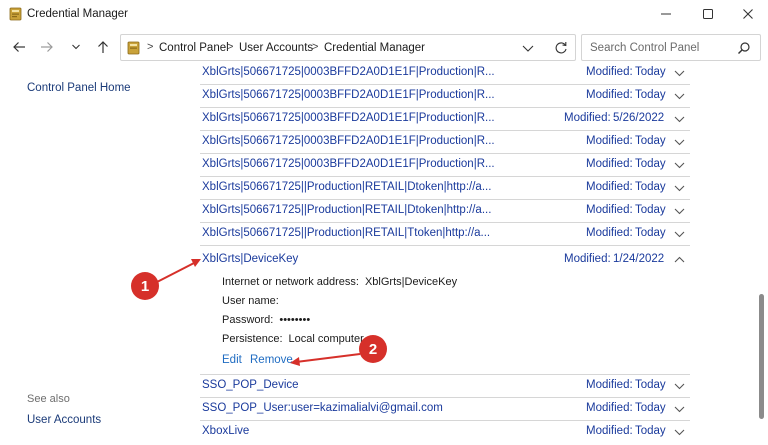 The height and width of the screenshot is (445, 768). Describe the element at coordinates (250, 259) in the screenshot. I see `credential-name: XblGrts|DeviceKey` at that location.